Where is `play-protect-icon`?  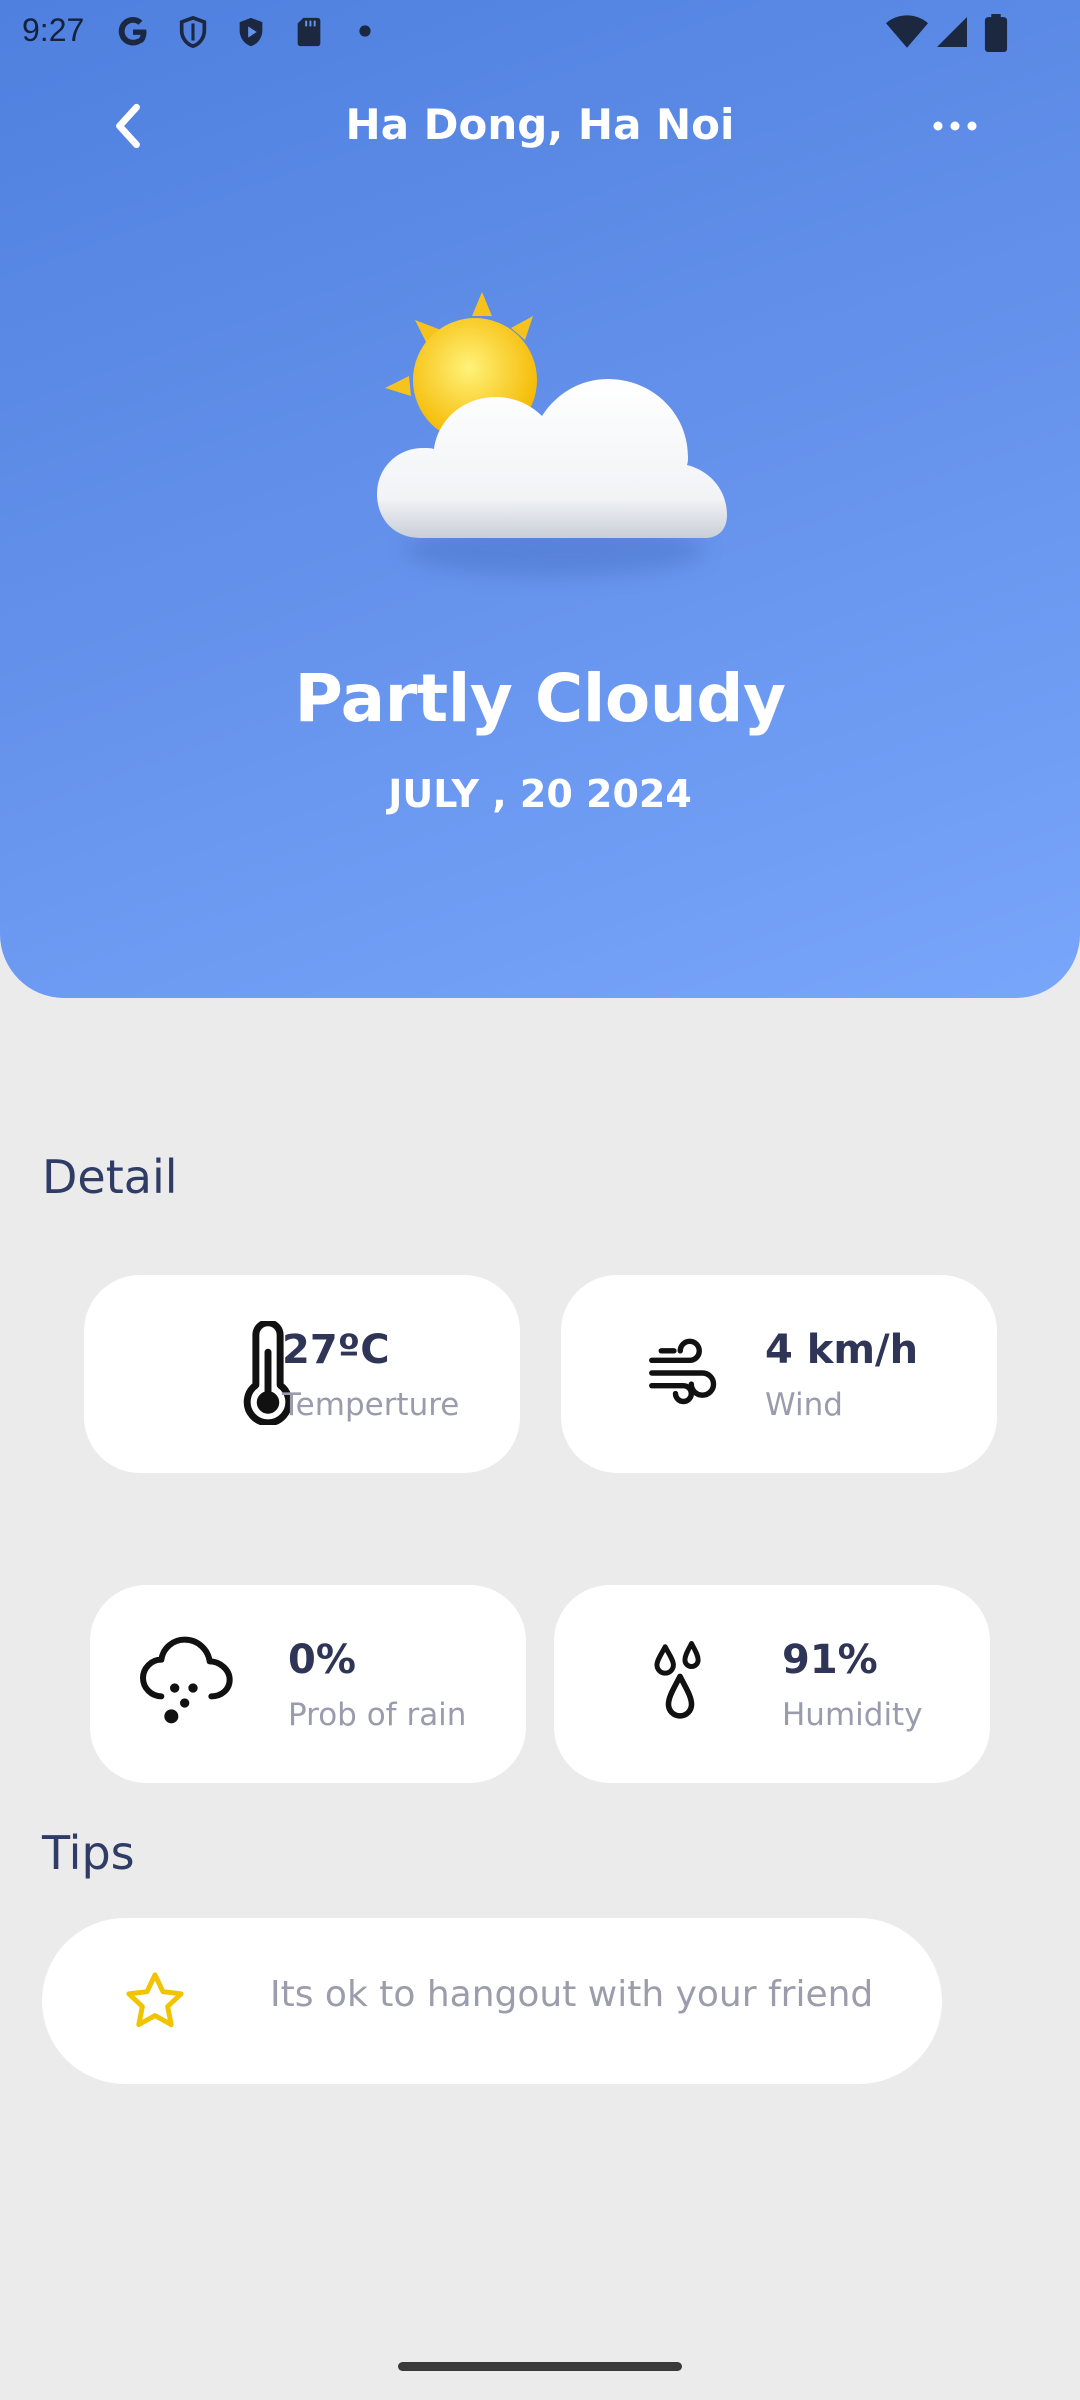
play-protect-icon is located at coordinates (251, 32).